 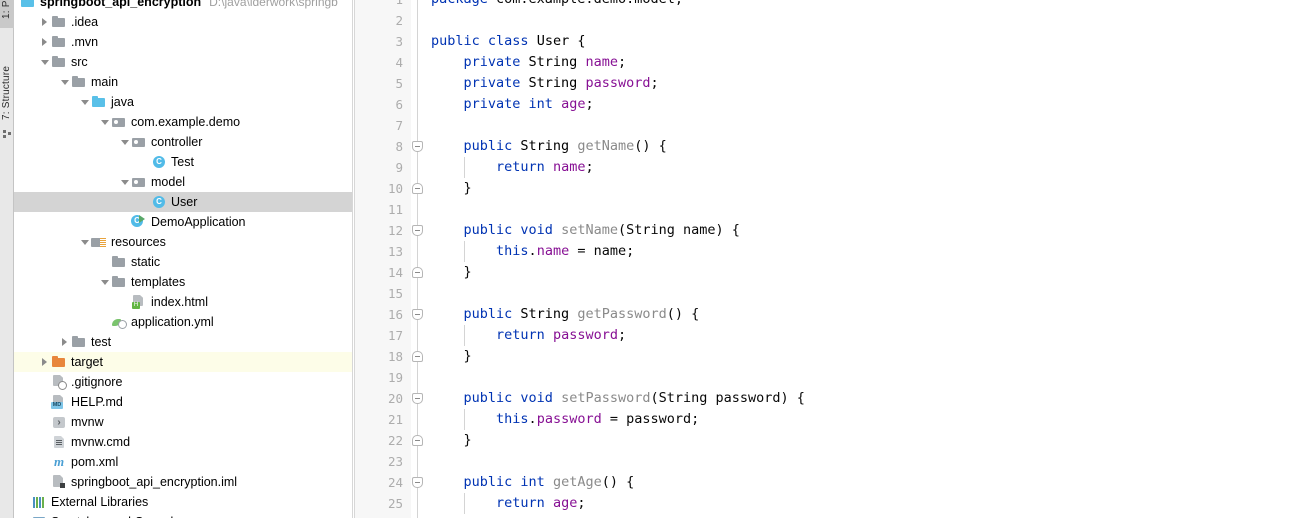 I want to click on tree-node-idea: .idea, so click(x=183, y=22).